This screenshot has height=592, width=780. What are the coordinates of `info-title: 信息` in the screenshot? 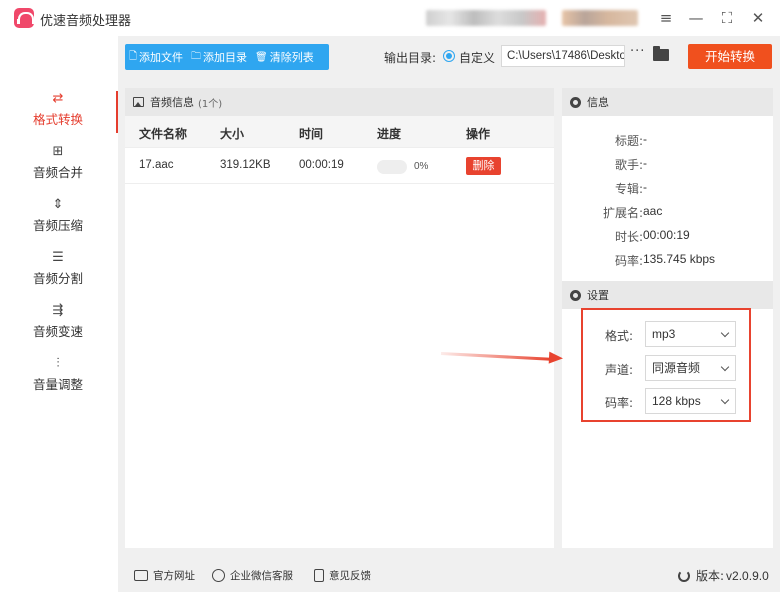 It's located at (598, 102).